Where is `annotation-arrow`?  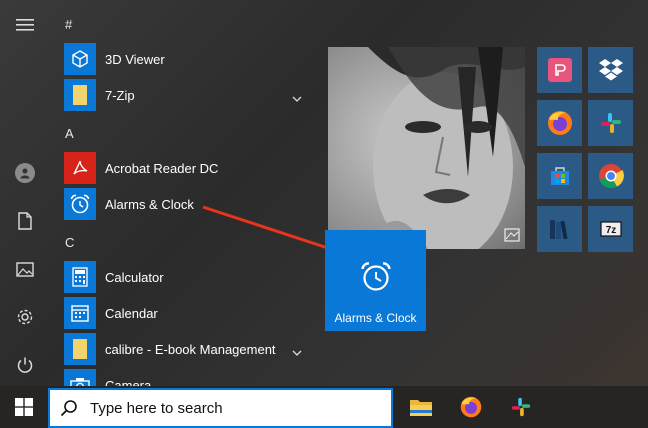 annotation-arrow is located at coordinates (277, 232).